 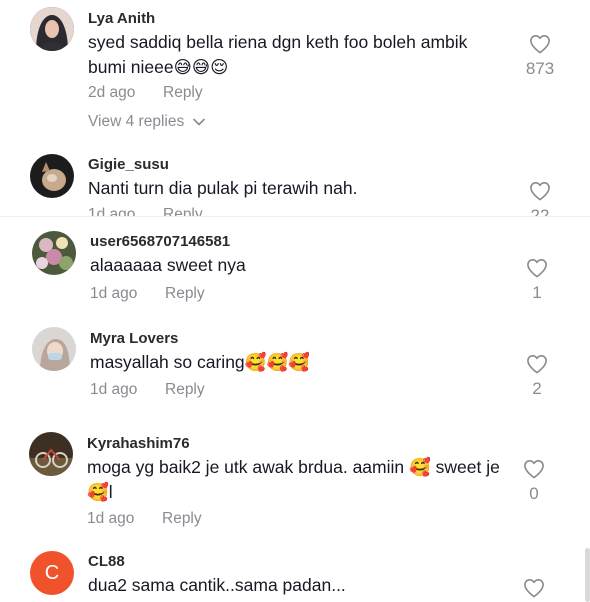 I want to click on like-button: 0, so click(x=534, y=481).